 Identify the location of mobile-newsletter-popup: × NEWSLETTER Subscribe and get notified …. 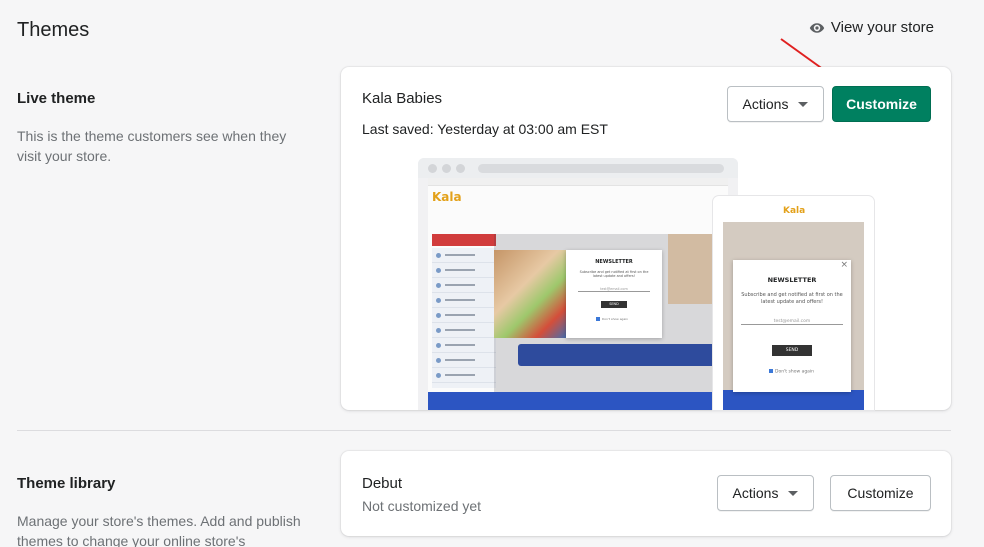
(792, 326).